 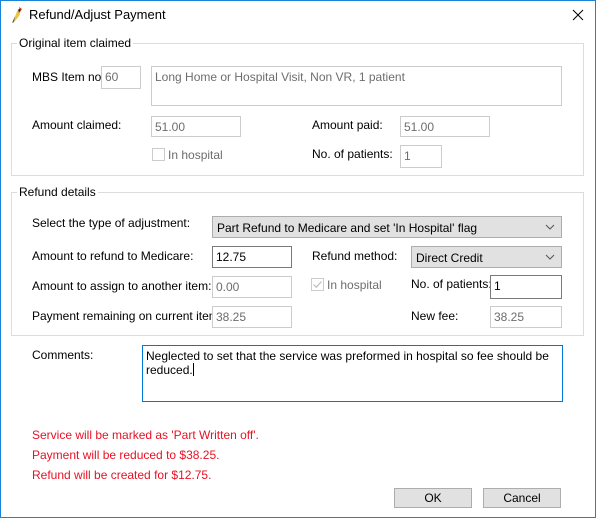 What do you see at coordinates (526, 287) in the screenshot?
I see `refund-patients-input: 1` at bounding box center [526, 287].